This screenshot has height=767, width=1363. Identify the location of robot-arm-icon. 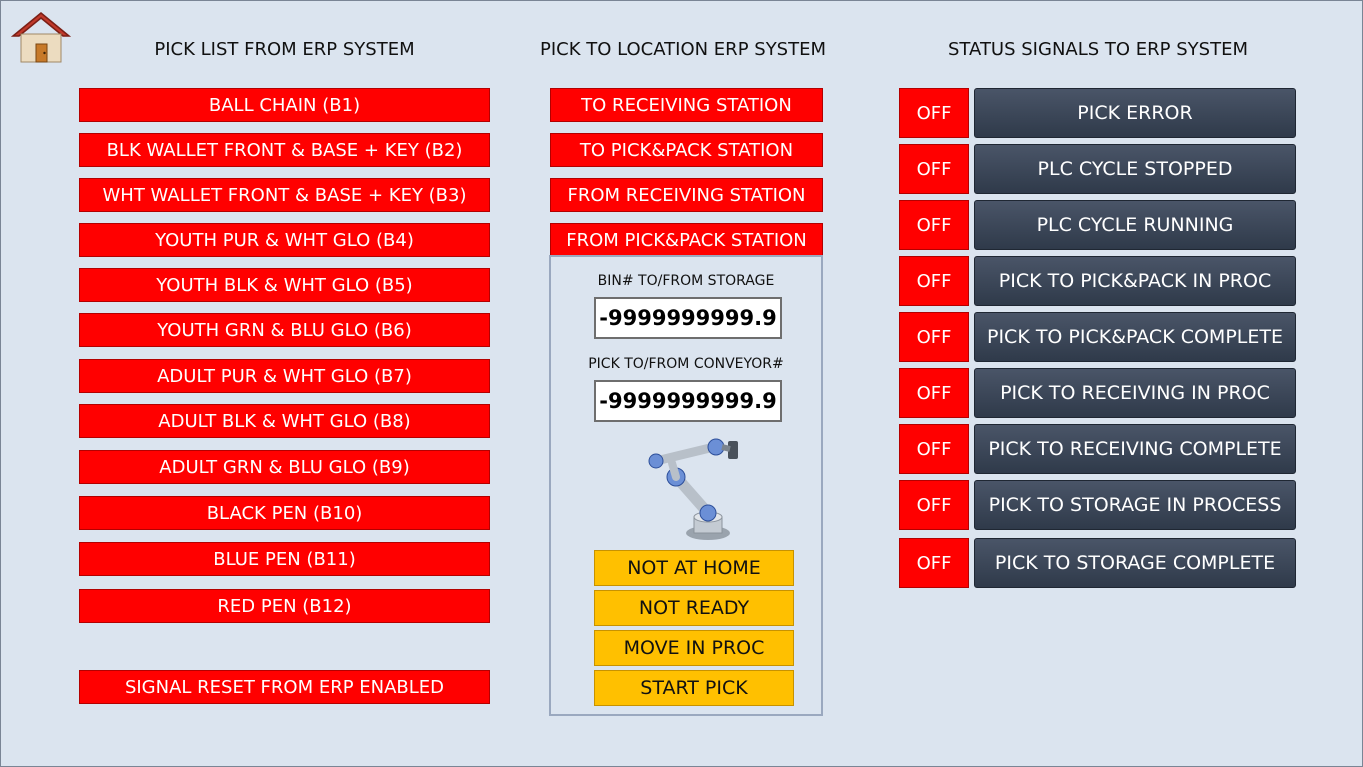
(691, 489).